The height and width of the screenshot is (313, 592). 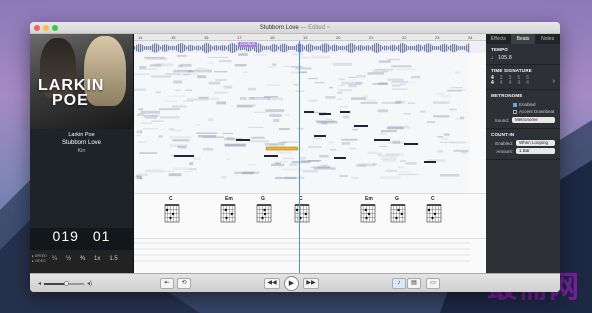 What do you see at coordinates (311, 283) in the screenshot?
I see `fast-forward-button: ▶▶` at bounding box center [311, 283].